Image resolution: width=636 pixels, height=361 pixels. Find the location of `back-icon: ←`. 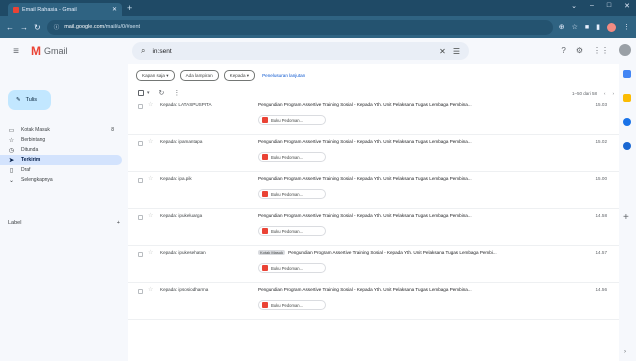

back-icon: ← is located at coordinates (10, 27).